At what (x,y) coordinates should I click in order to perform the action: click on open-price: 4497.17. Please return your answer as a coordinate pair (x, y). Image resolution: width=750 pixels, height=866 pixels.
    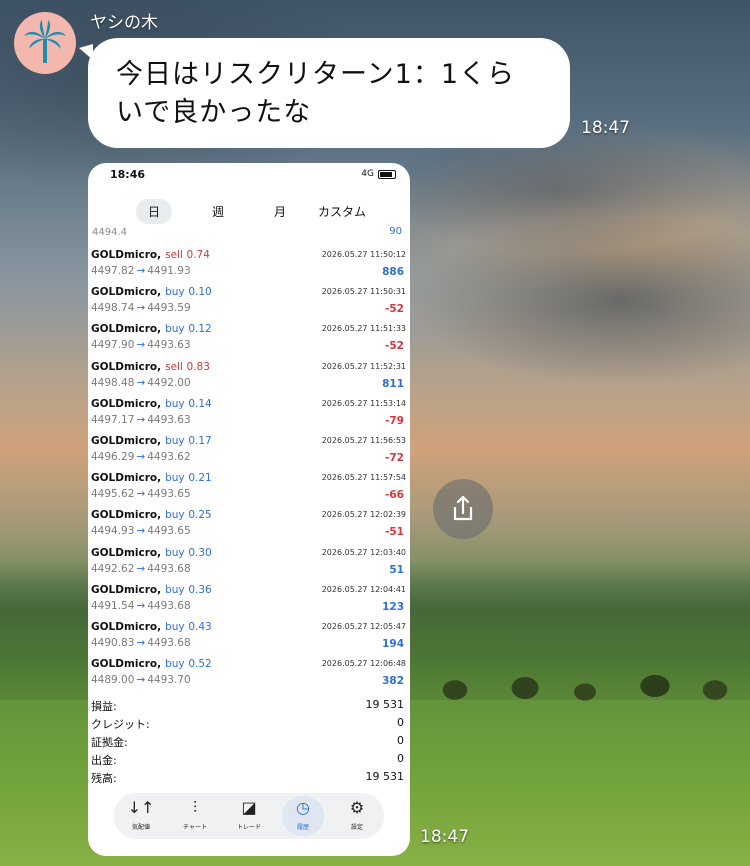
    Looking at the image, I should click on (113, 419).